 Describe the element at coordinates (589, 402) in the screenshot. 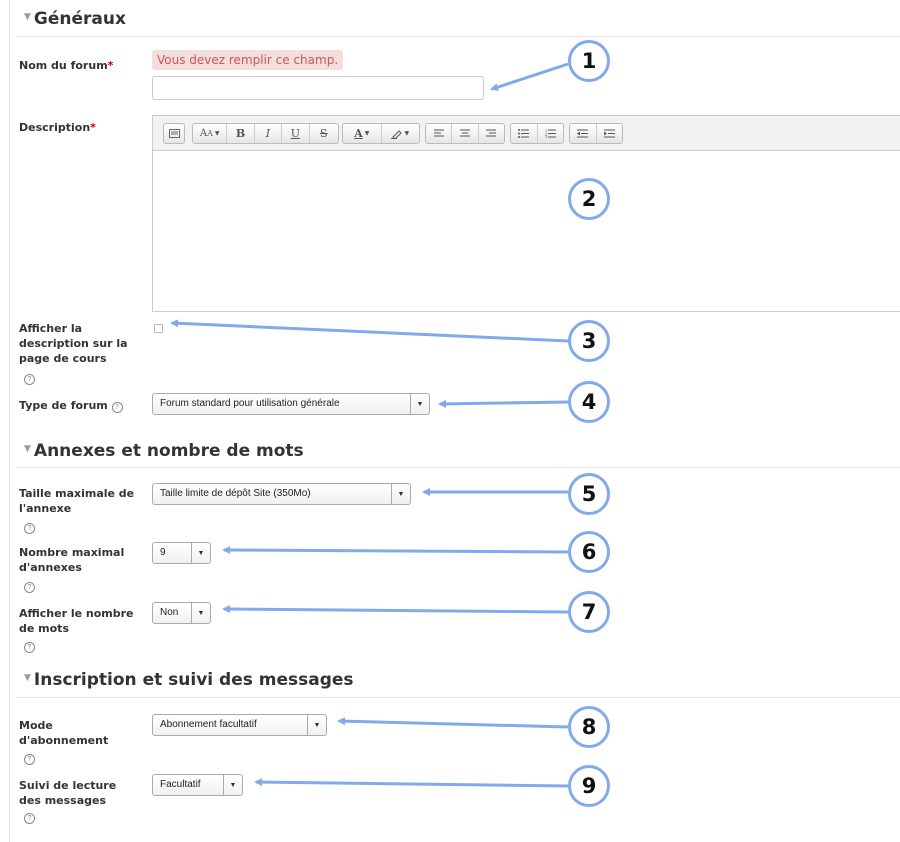

I see `callout-4: 4` at that location.